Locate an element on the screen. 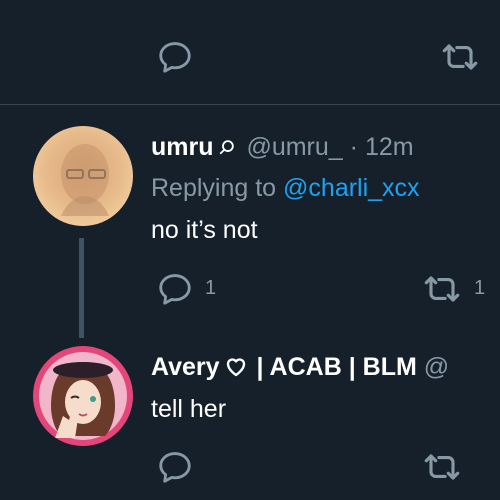 This screenshot has width=500, height=500. tweet-text: tell her is located at coordinates (189, 409).